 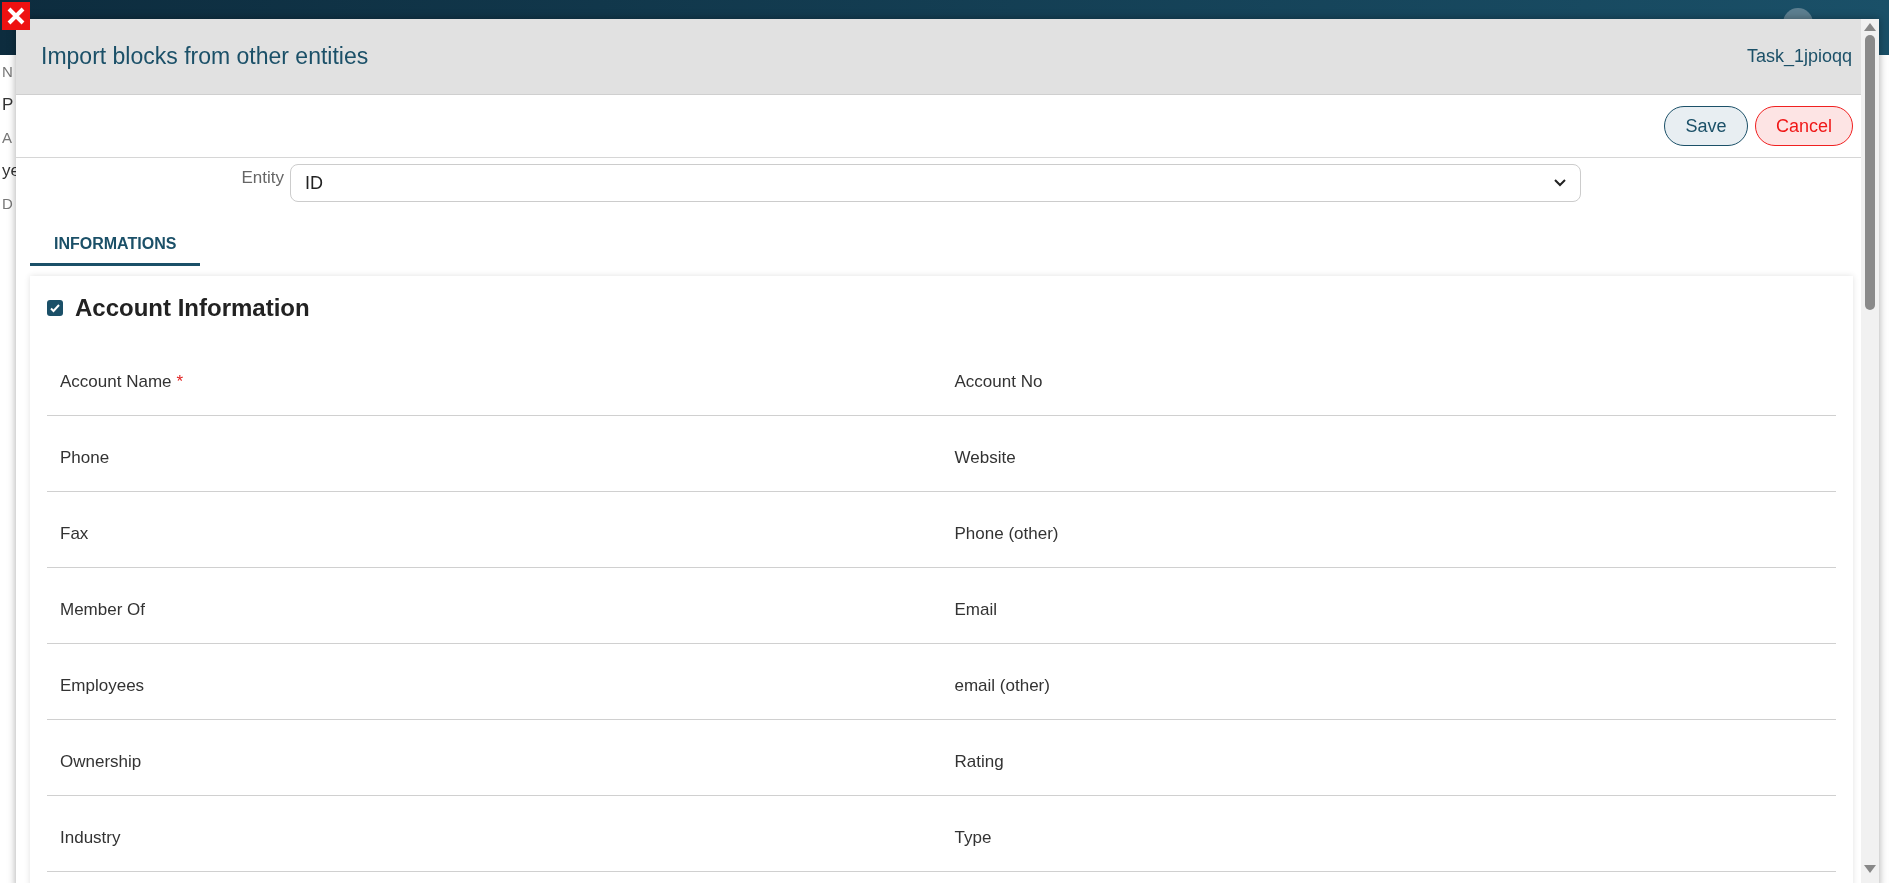 What do you see at coordinates (180, 381) in the screenshot?
I see `required-mark: *` at bounding box center [180, 381].